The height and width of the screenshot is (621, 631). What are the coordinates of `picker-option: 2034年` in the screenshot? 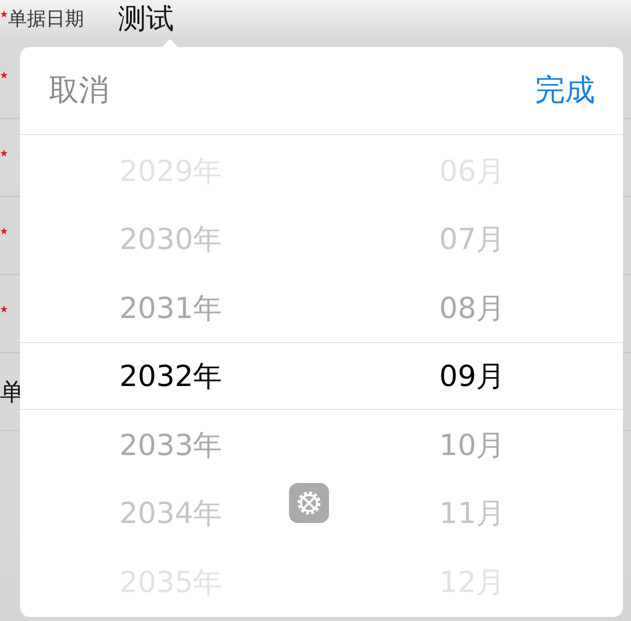 It's located at (170, 514).